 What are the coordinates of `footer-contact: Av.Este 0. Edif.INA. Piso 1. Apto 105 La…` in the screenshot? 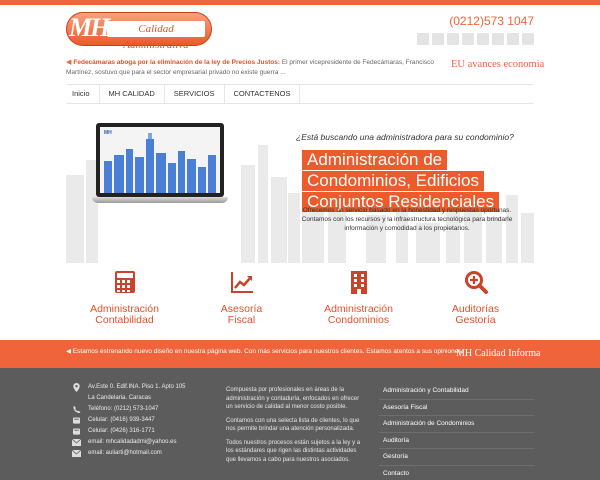 It's located at (129, 420).